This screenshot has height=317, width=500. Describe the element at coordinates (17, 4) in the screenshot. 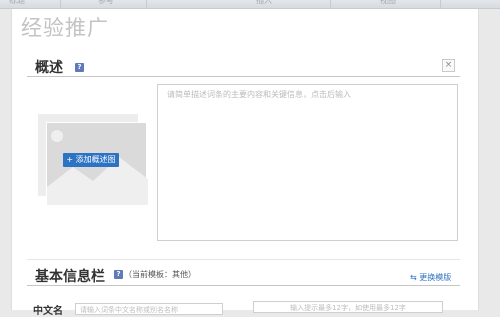

I see `tab-title: 标题` at that location.